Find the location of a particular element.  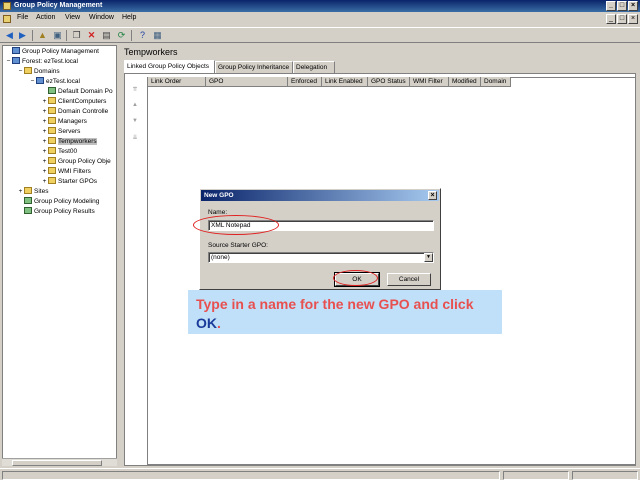

callout-highlight: OK is located at coordinates (206, 323).